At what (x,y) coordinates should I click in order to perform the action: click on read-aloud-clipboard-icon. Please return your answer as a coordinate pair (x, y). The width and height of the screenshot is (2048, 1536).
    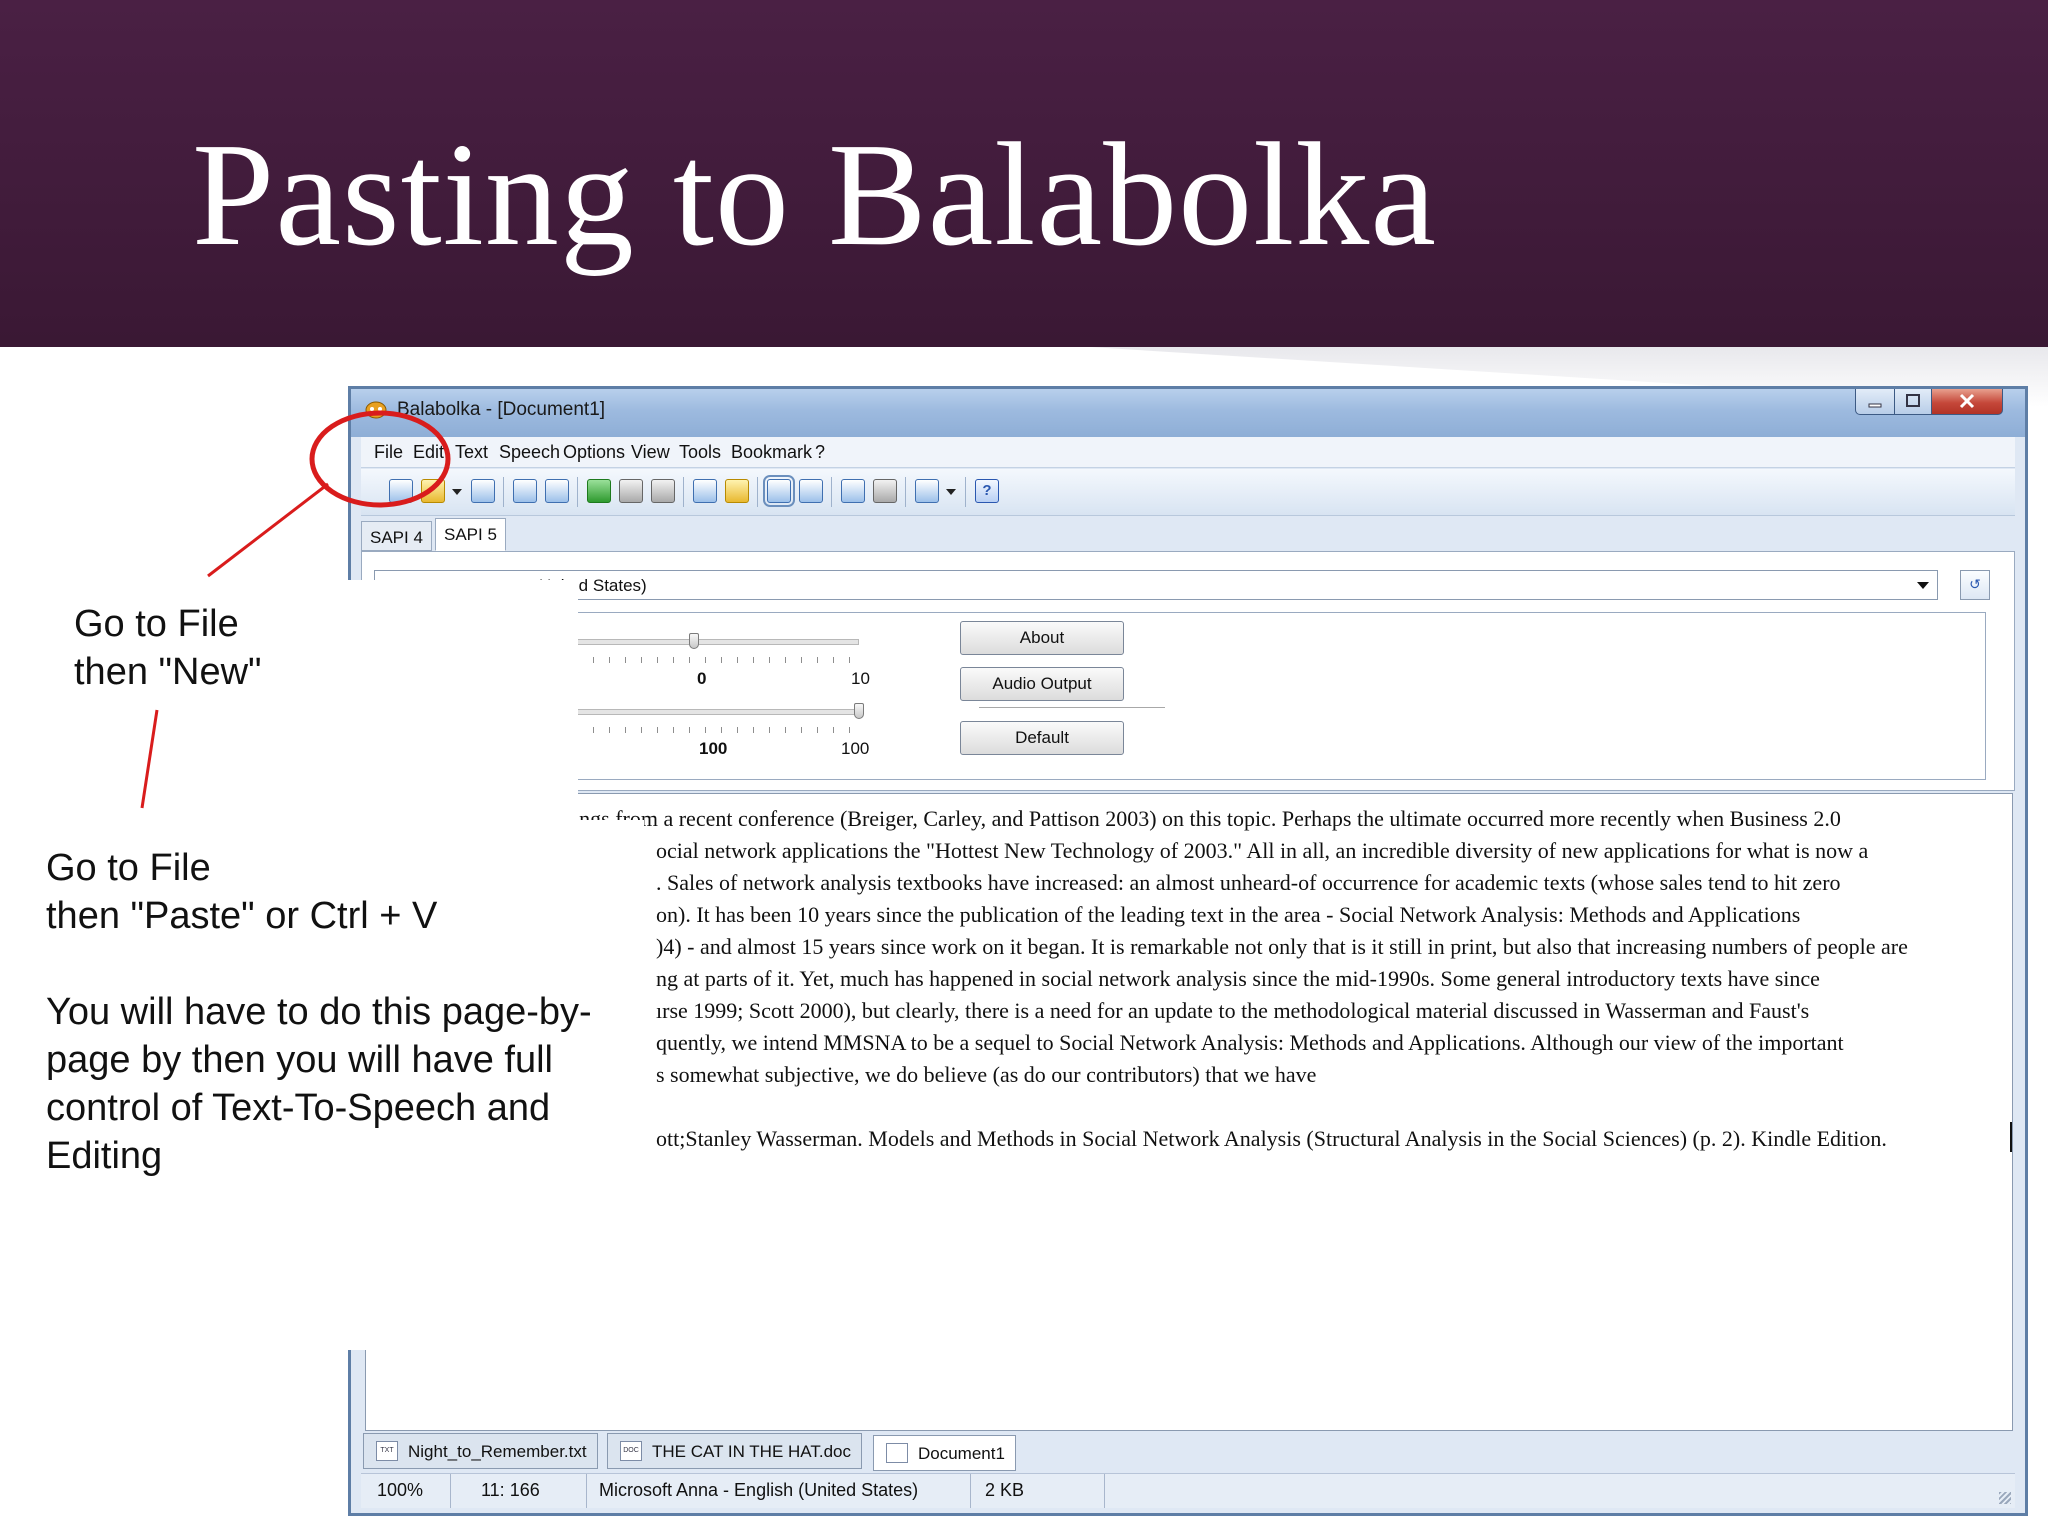
    Looking at the image, I should click on (525, 491).